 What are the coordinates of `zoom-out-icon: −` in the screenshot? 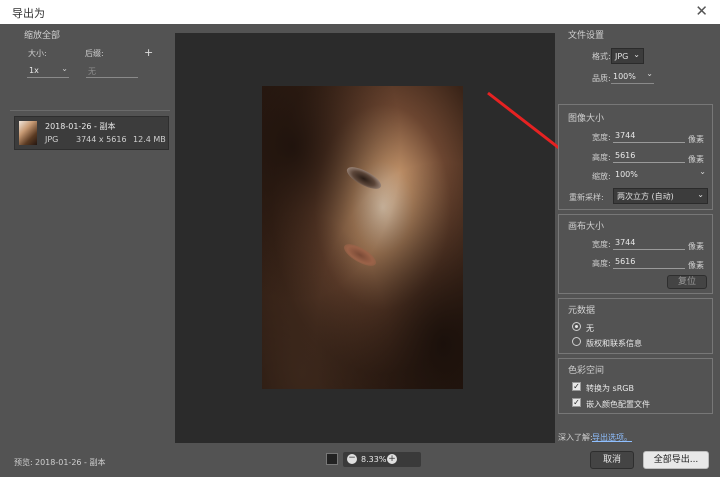 It's located at (352, 459).